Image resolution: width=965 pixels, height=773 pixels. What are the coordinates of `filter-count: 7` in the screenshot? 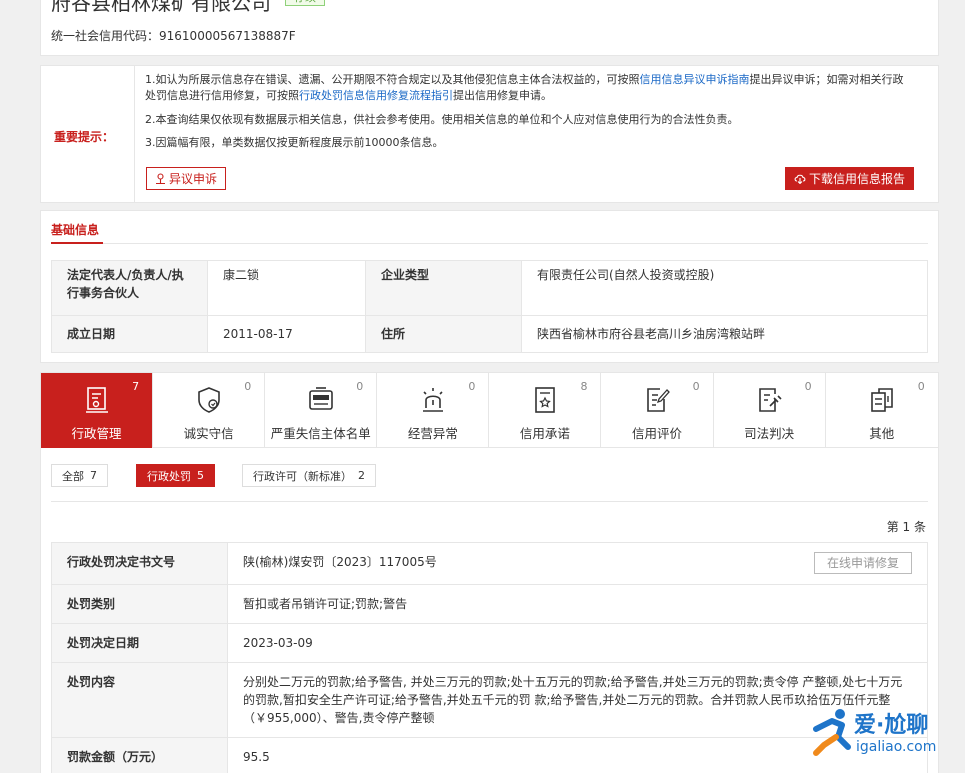 It's located at (93, 475).